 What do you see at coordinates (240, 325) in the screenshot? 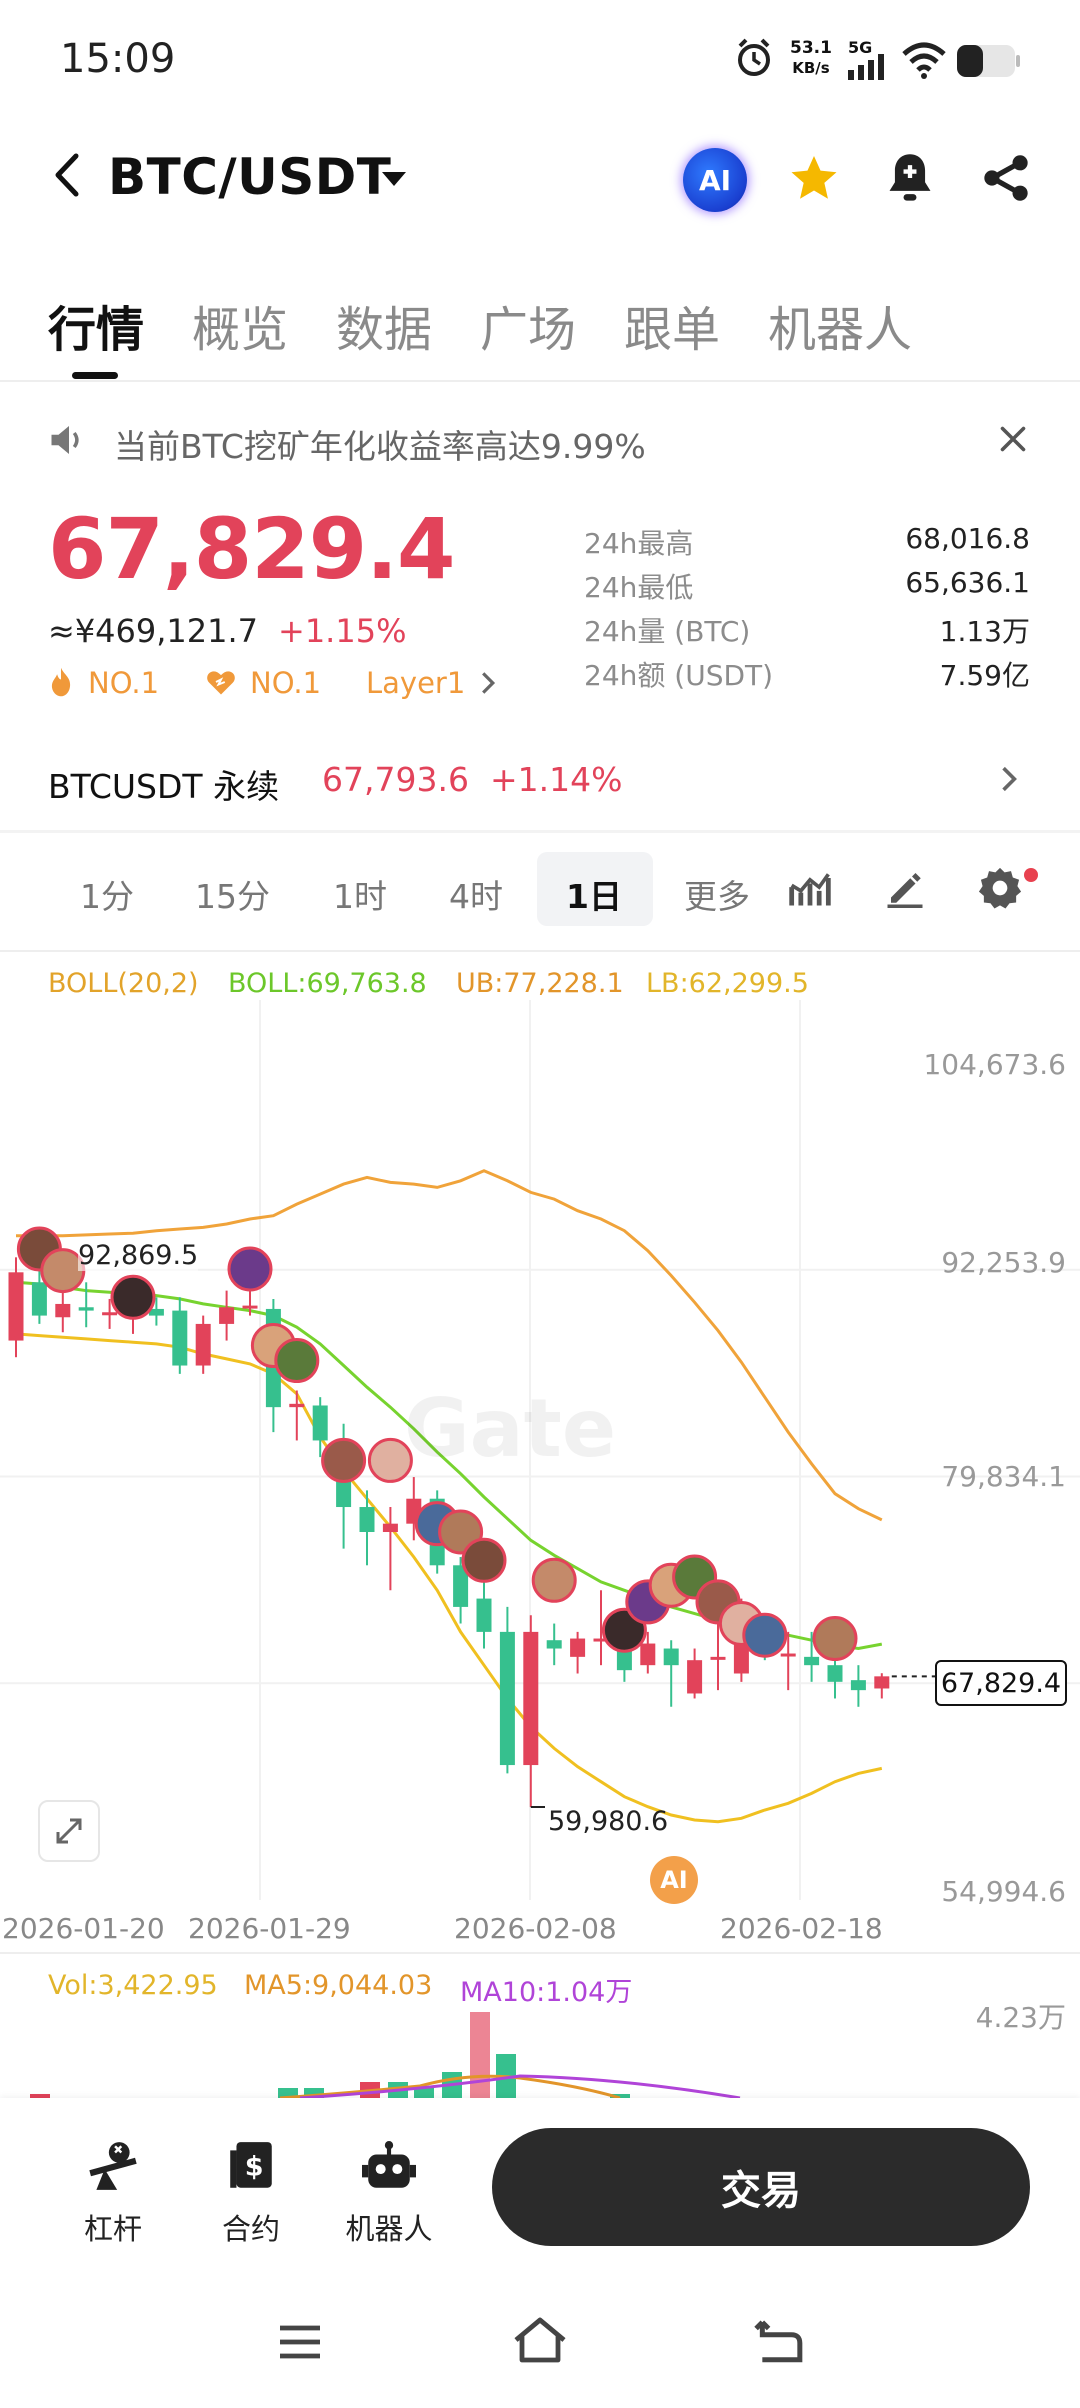
I see `tab-overview: 概览` at bounding box center [240, 325].